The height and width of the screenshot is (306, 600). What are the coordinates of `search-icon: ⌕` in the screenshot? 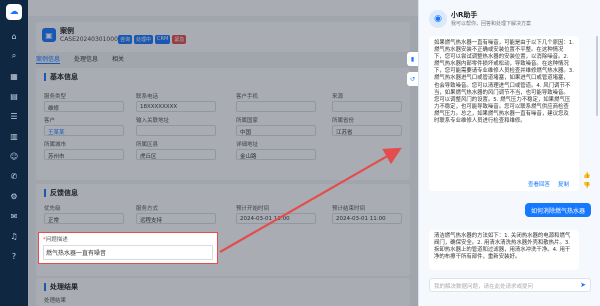 It's located at (14, 56).